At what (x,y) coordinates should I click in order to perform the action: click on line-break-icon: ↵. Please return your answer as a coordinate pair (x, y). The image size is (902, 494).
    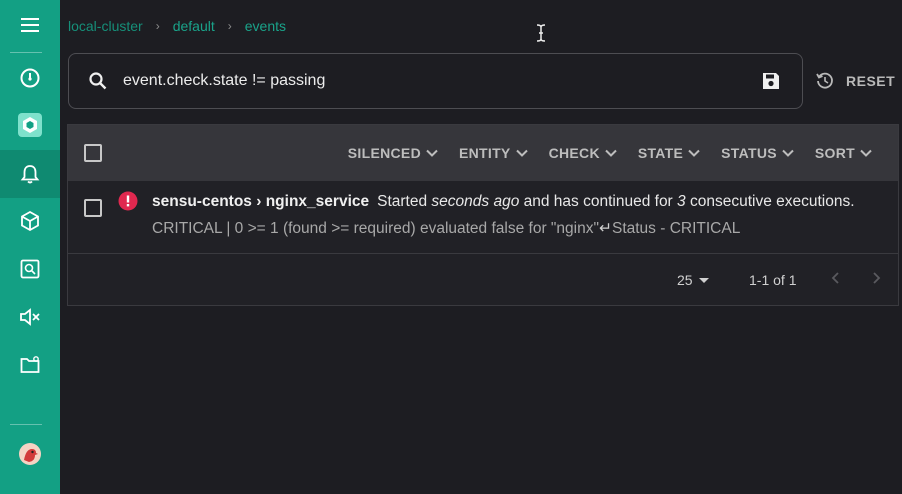
    Looking at the image, I should click on (605, 228).